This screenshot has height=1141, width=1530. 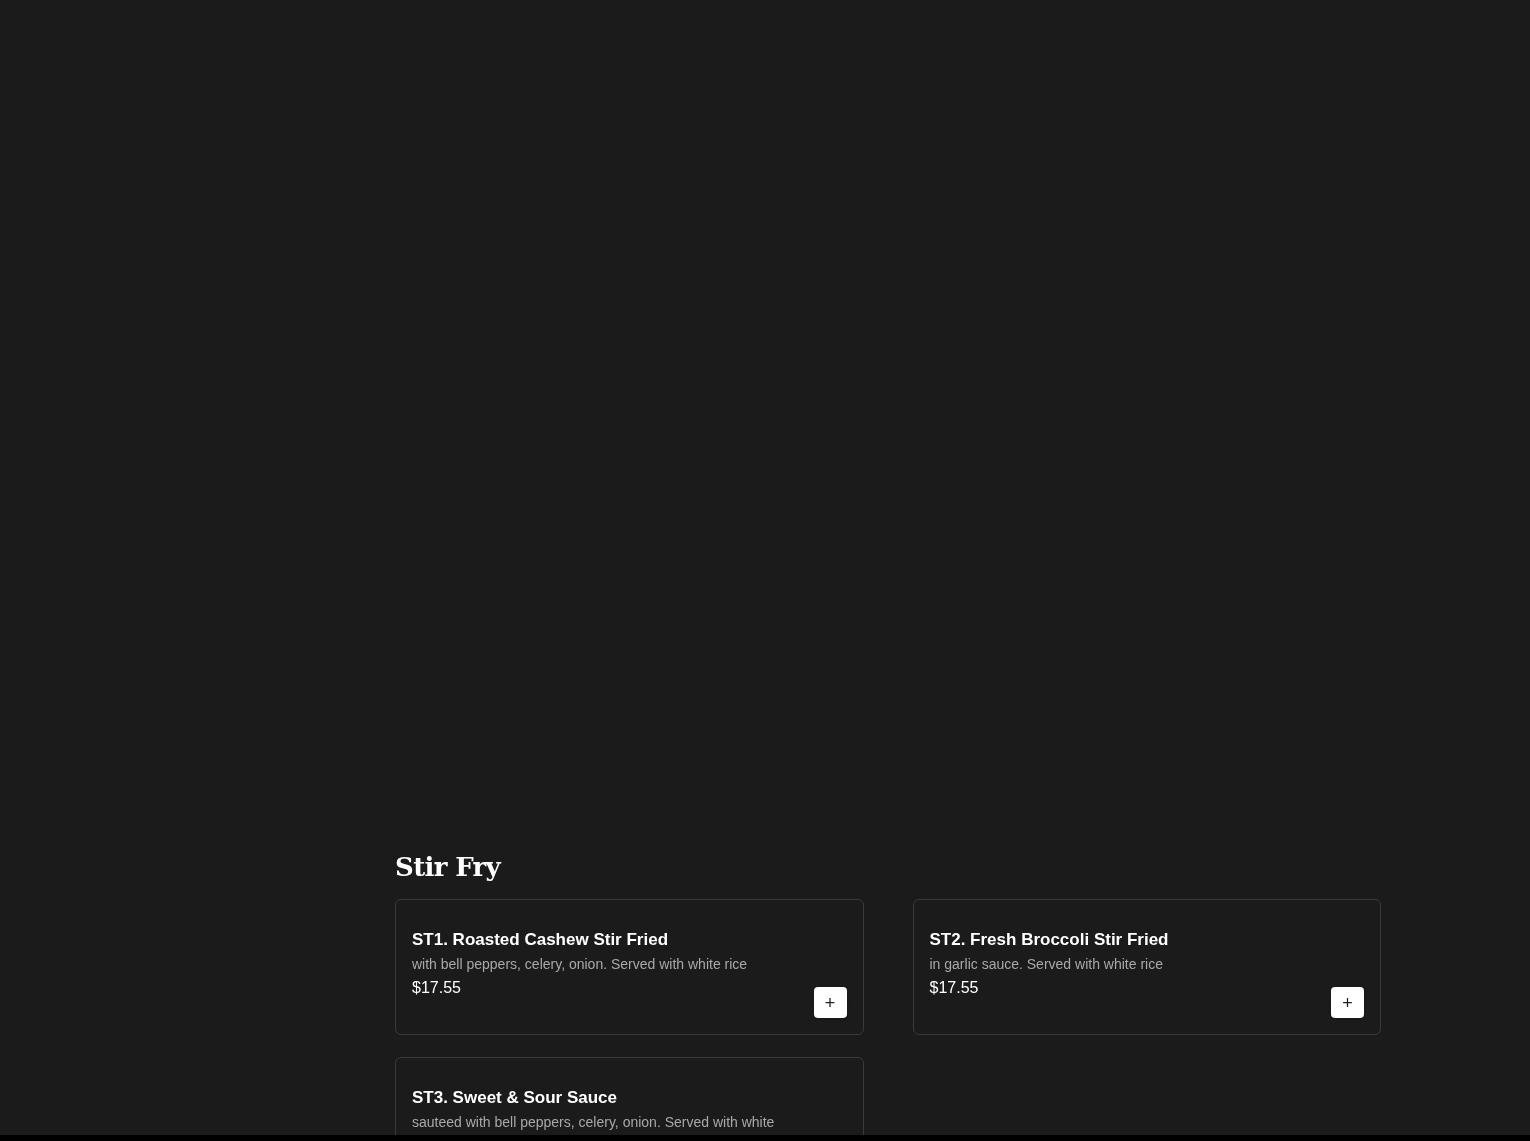 What do you see at coordinates (448, 867) in the screenshot?
I see `section-heading: Stir Fry` at bounding box center [448, 867].